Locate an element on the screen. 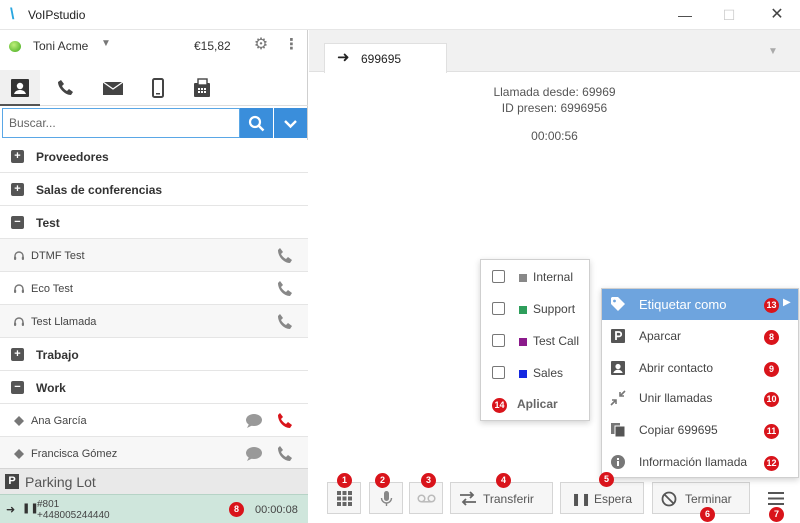 Image resolution: width=800 pixels, height=523 pixels. tag-option: Internal is located at coordinates (536, 278).